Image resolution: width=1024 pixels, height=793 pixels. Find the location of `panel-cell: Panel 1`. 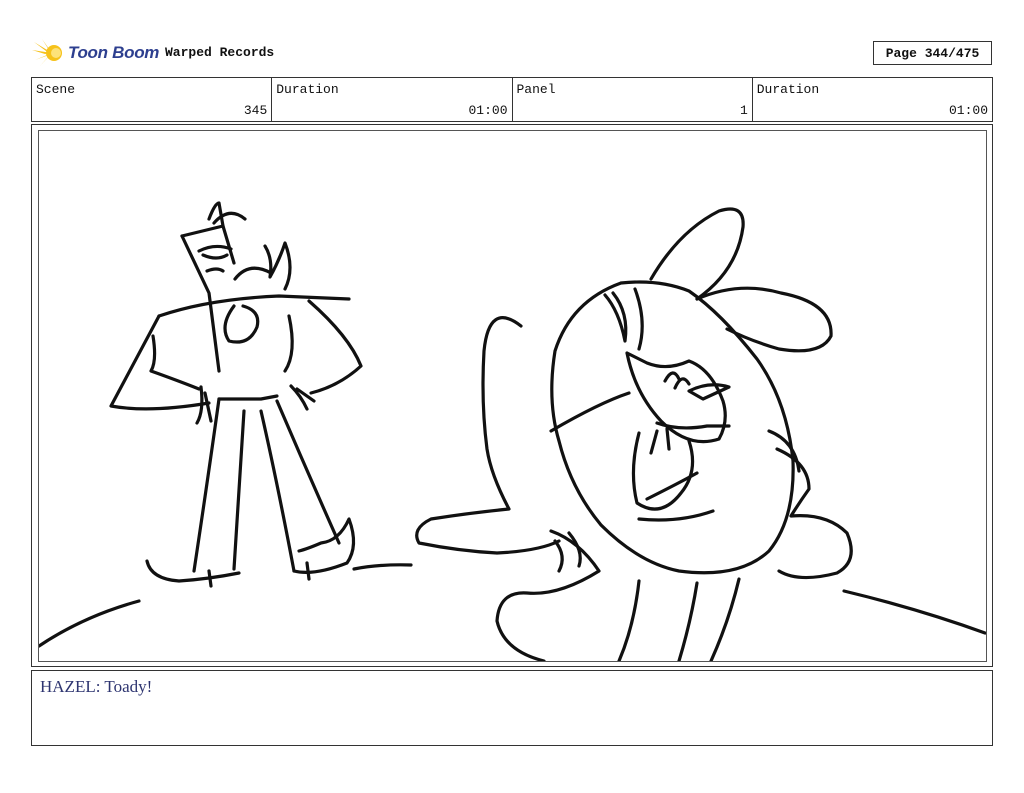

panel-cell: Panel 1 is located at coordinates (633, 99).